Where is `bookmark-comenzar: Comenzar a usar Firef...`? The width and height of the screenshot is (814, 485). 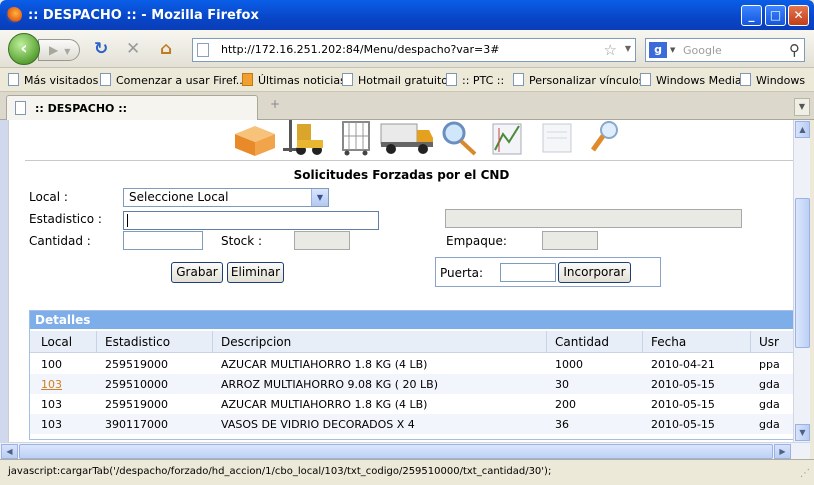 bookmark-comenzar: Comenzar a usar Firef... is located at coordinates (173, 80).